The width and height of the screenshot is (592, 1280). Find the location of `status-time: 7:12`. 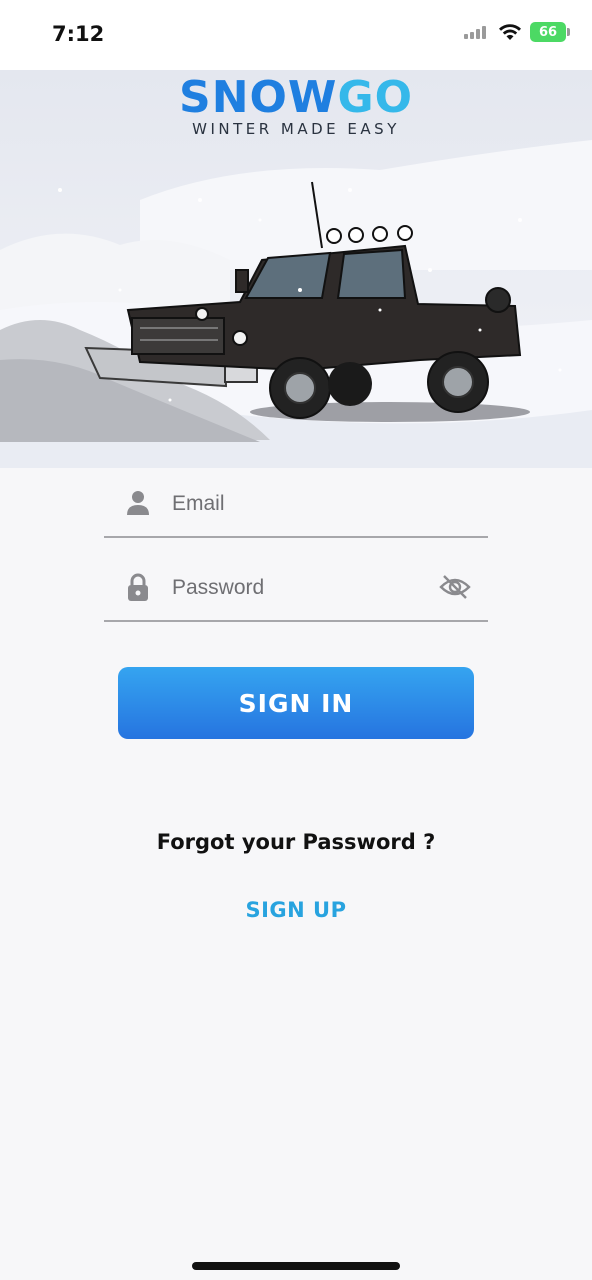

status-time: 7:12 is located at coordinates (78, 34).